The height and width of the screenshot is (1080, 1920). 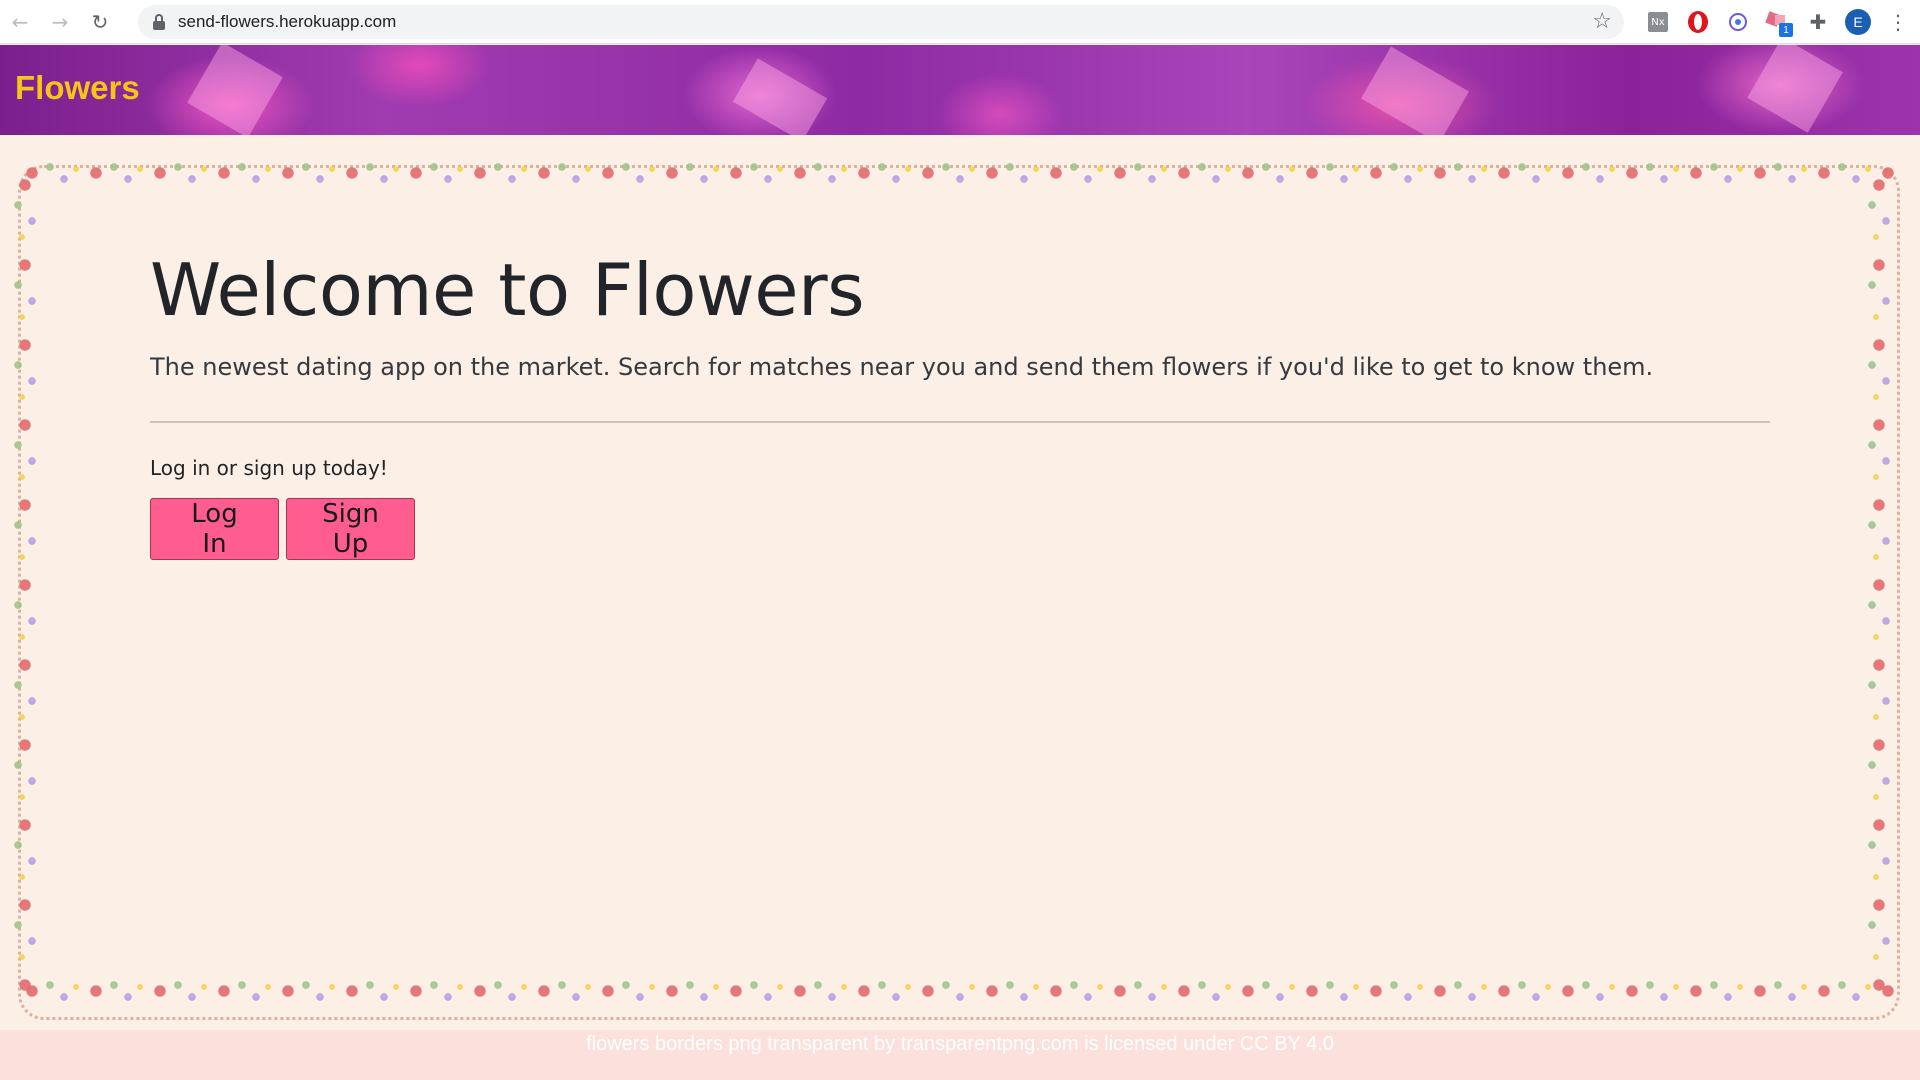 I want to click on extensions-menu-button: ✚, so click(x=1818, y=22).